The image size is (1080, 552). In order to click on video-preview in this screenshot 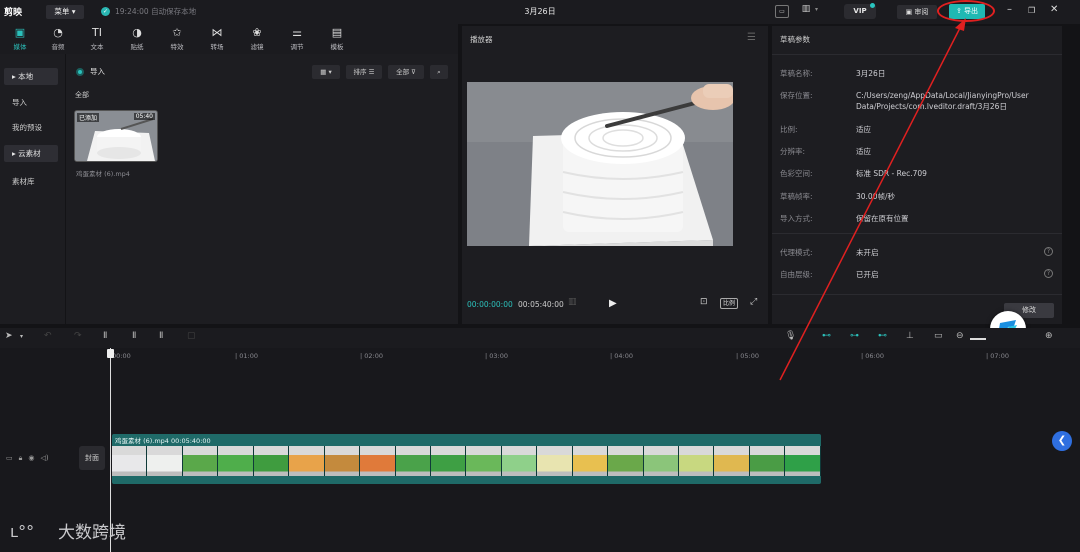, I will do `click(600, 164)`.